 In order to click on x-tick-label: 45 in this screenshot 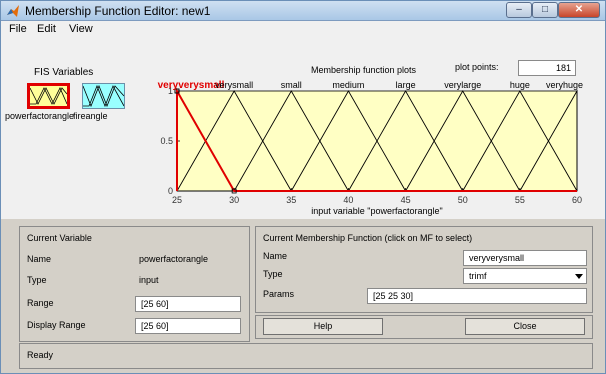, I will do `click(406, 200)`.